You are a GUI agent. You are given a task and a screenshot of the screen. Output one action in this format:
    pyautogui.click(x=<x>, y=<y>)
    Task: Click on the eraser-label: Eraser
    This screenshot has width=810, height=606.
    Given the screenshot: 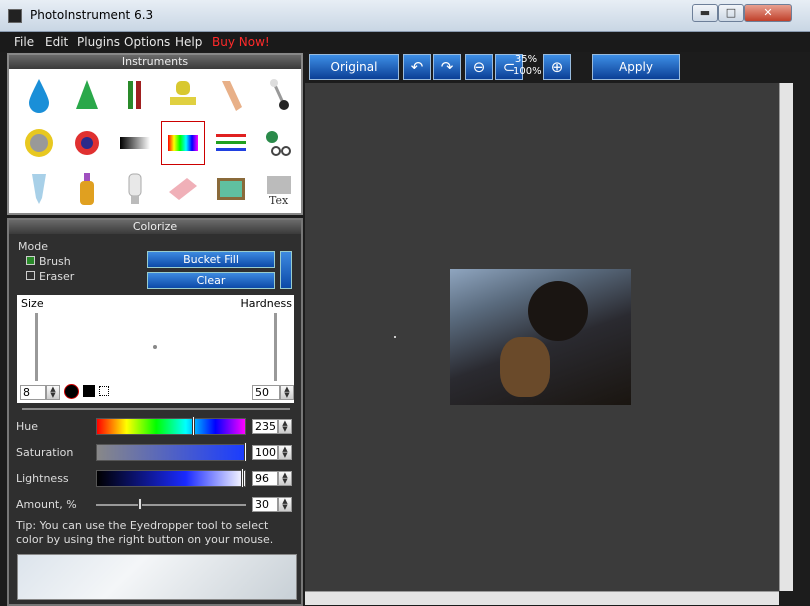 What is the action you would take?
    pyautogui.click(x=57, y=276)
    